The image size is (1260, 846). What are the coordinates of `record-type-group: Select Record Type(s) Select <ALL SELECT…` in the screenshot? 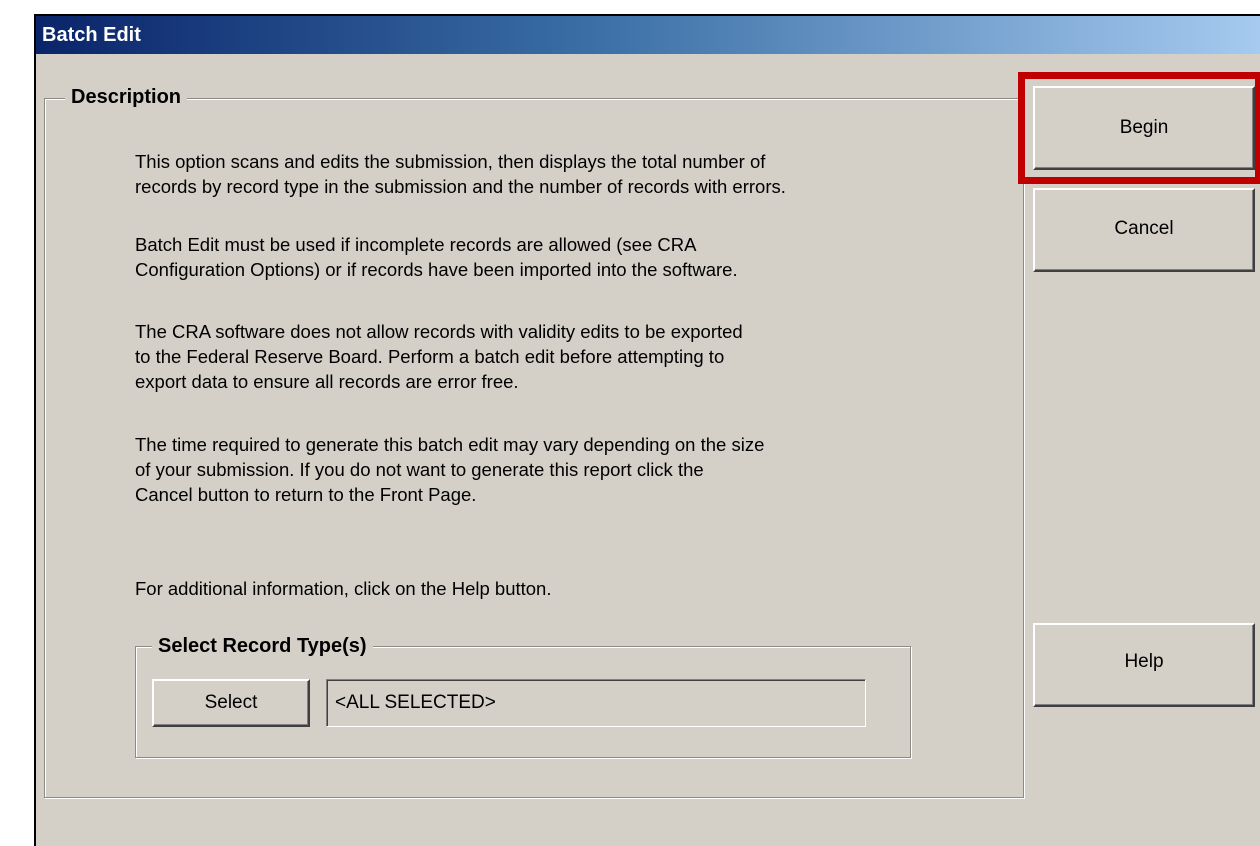 It's located at (523, 695).